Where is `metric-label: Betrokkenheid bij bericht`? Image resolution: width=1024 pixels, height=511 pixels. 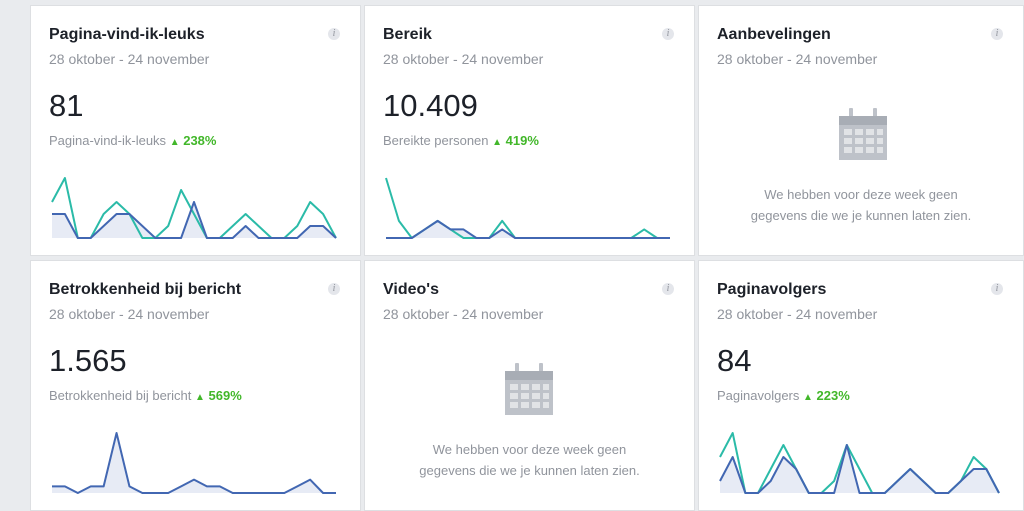 metric-label: Betrokkenheid bij bericht is located at coordinates (120, 395).